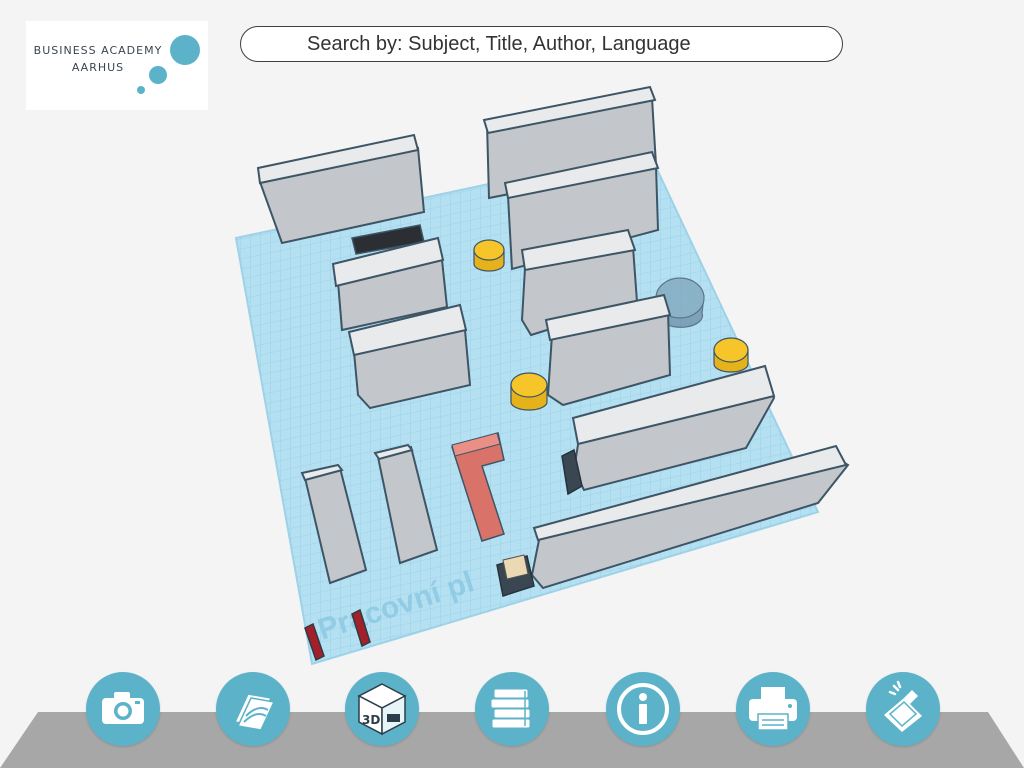  I want to click on print-button, so click(773, 709).